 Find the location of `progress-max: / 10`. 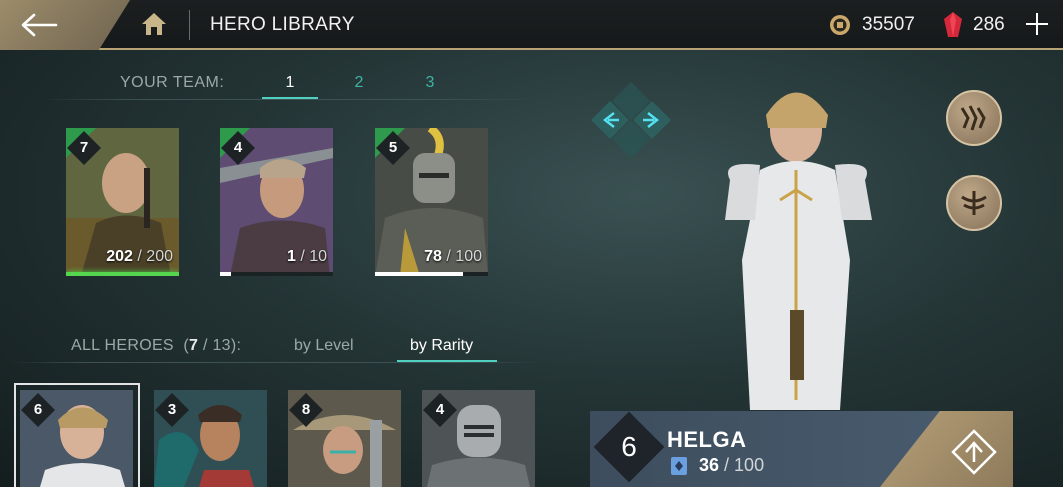

progress-max: / 10 is located at coordinates (313, 256).